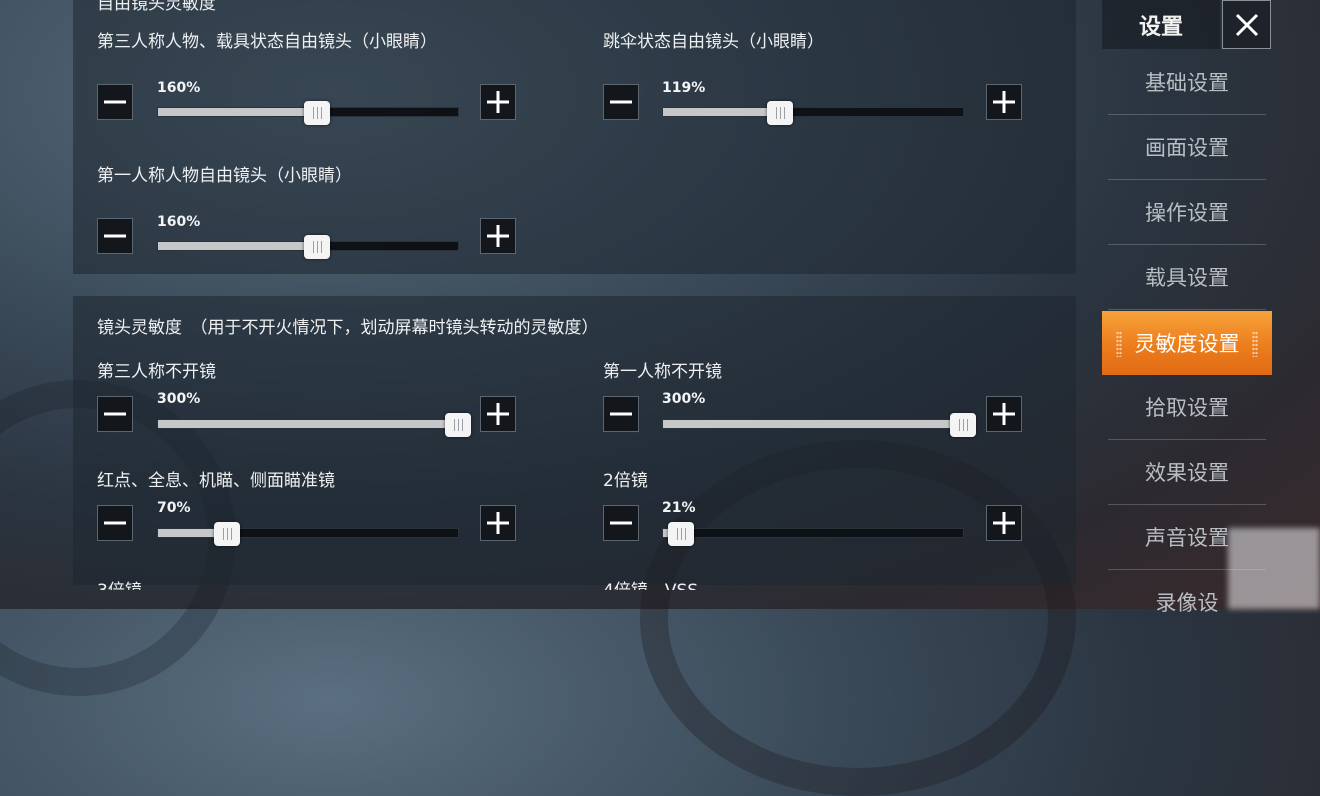  I want to click on close-icon, so click(1246, 24).